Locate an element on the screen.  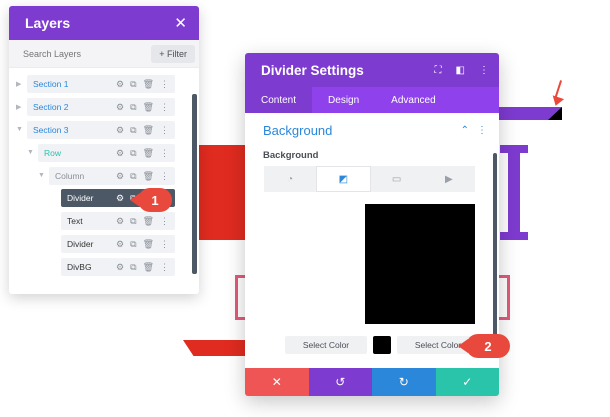
tab-design: Design is located at coordinates (343, 100).